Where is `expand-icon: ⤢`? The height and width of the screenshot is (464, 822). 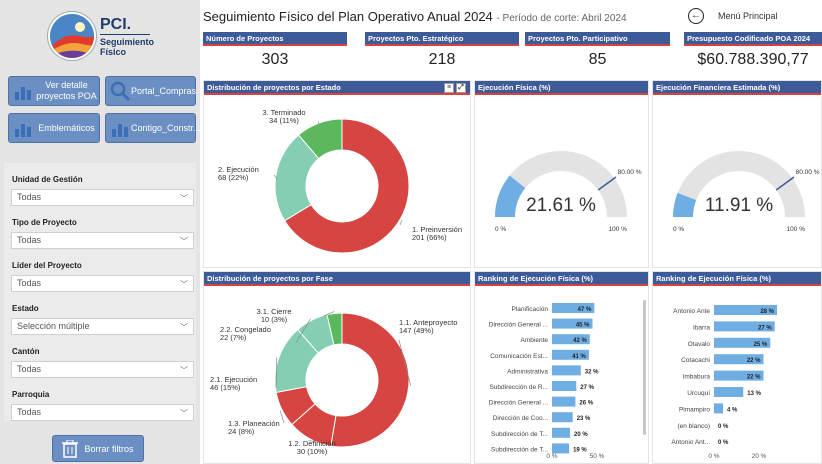 expand-icon: ⤢ is located at coordinates (461, 88).